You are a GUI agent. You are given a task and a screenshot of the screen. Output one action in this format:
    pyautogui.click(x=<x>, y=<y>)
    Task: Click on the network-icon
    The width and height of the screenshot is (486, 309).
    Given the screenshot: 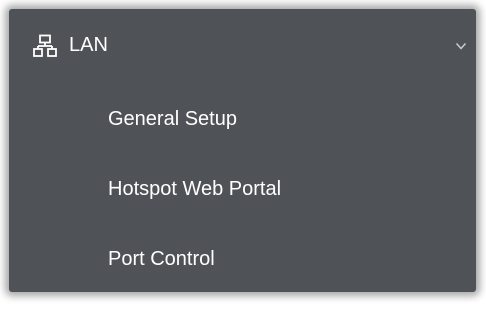 What is the action you would take?
    pyautogui.click(x=45, y=45)
    